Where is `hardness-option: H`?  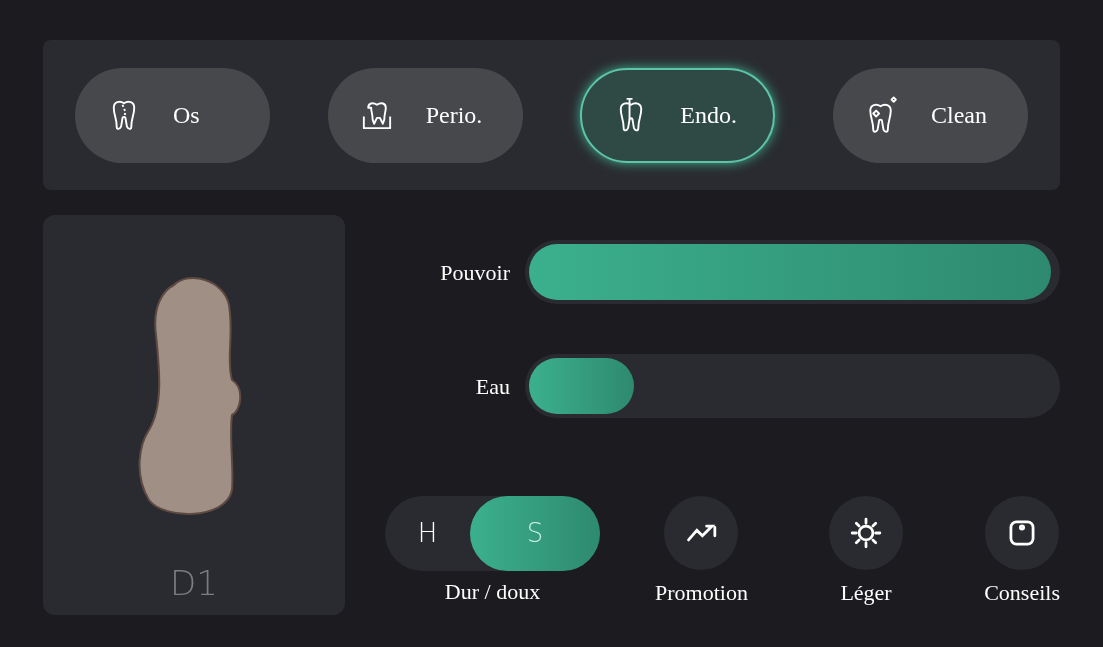
hardness-option: H is located at coordinates (427, 533).